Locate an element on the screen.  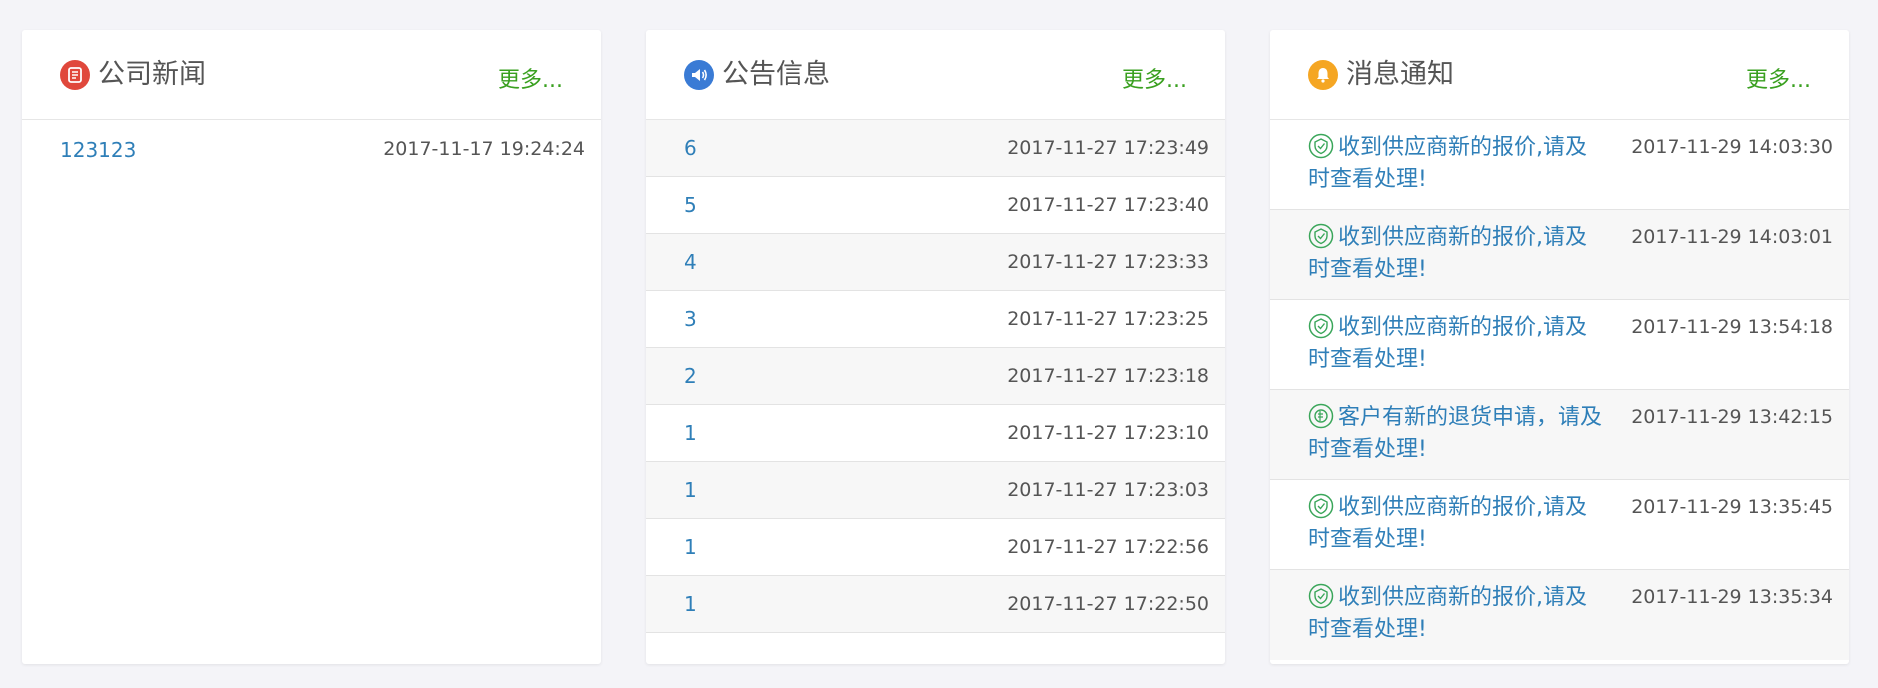
announcement-title: 6 is located at coordinates (690, 148).